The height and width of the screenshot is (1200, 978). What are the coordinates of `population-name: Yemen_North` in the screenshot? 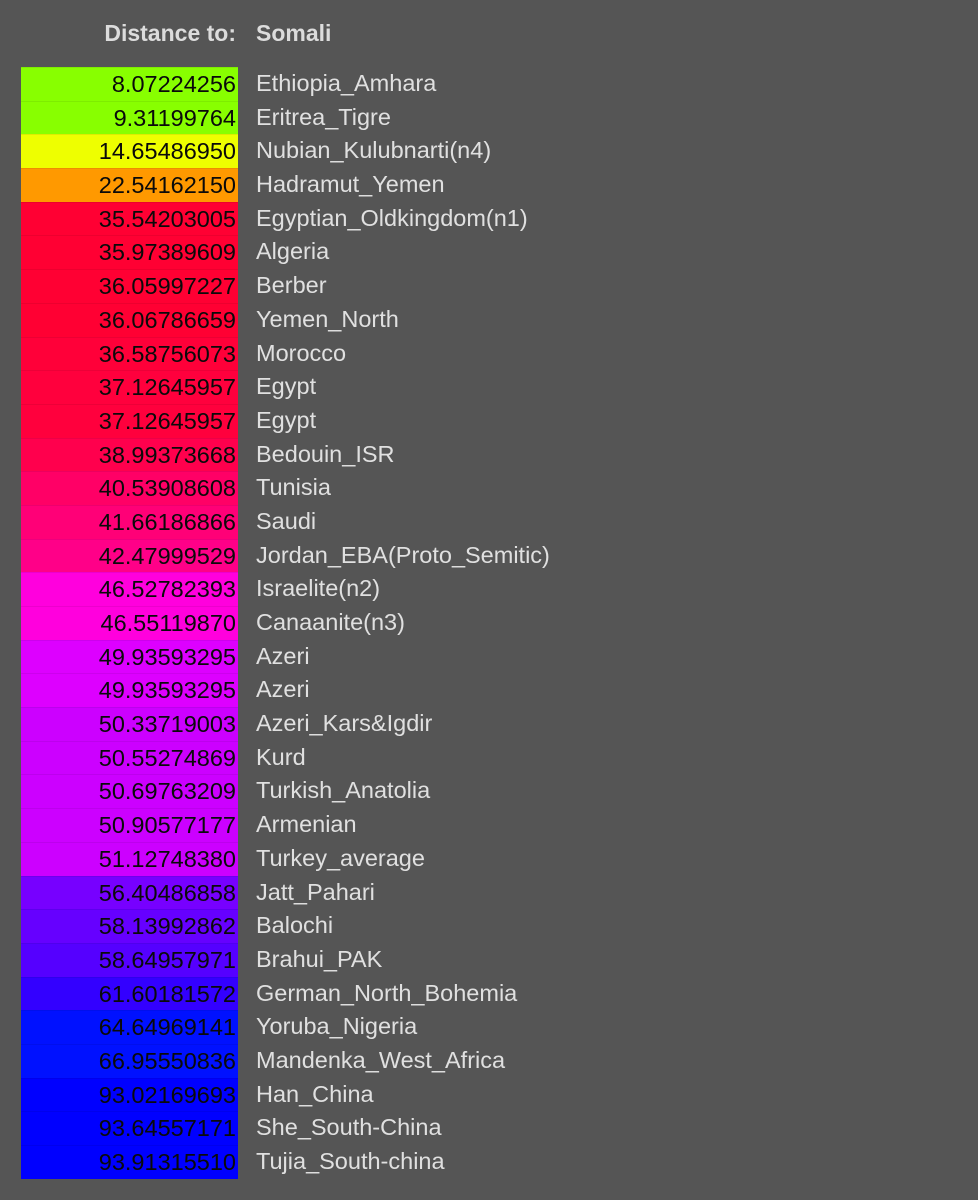 It's located at (327, 318).